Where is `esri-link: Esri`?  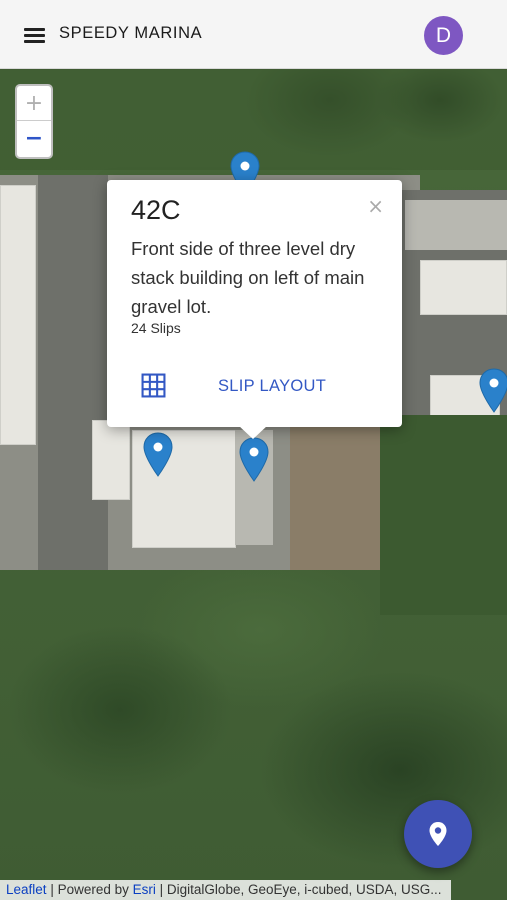
esri-link: Esri is located at coordinates (144, 889).